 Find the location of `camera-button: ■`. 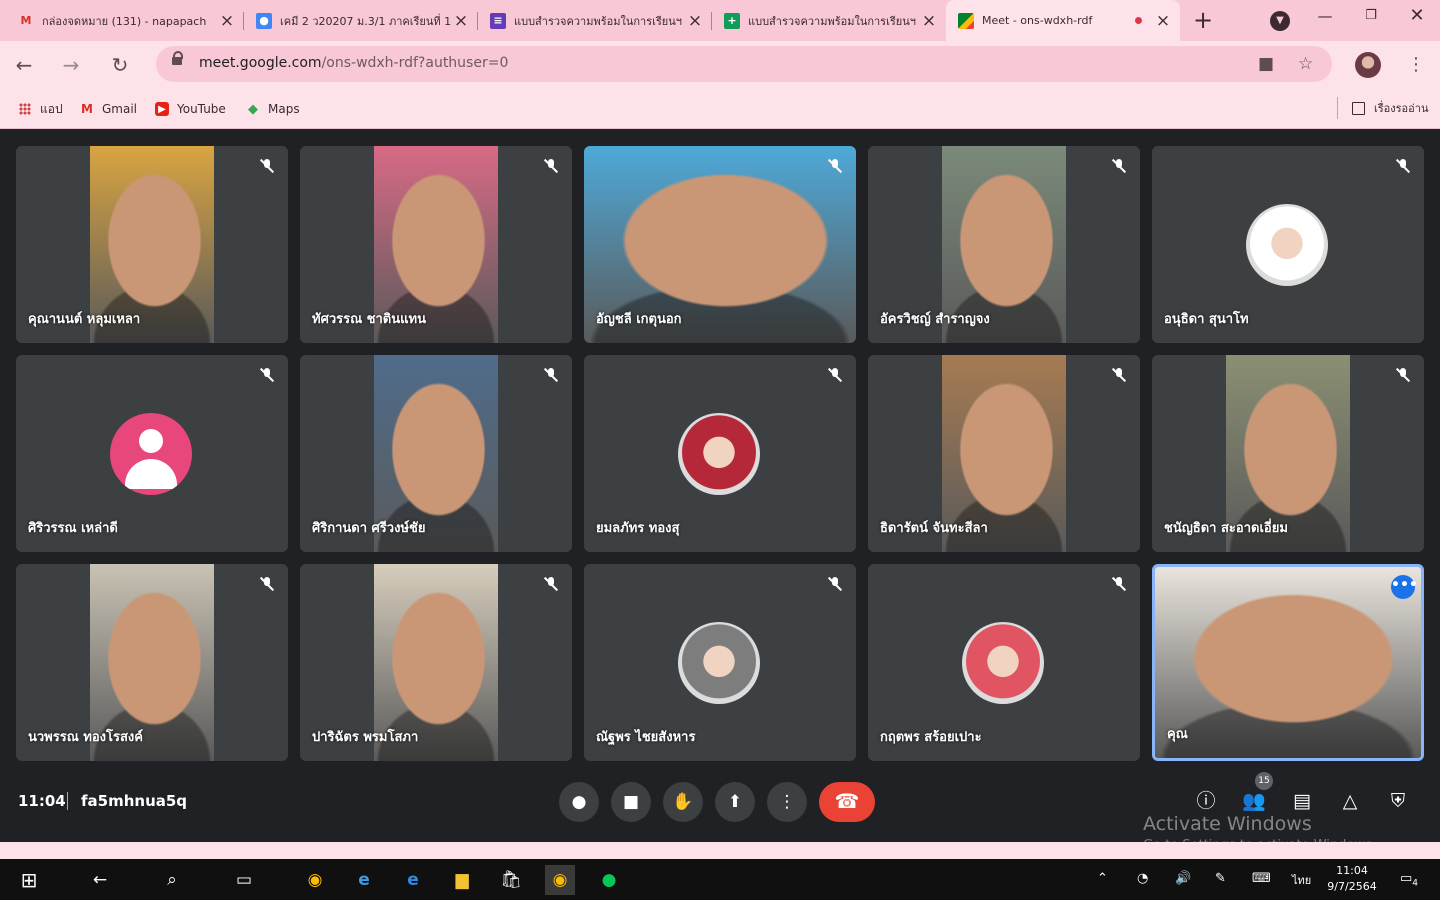

camera-button: ■ is located at coordinates (631, 802).